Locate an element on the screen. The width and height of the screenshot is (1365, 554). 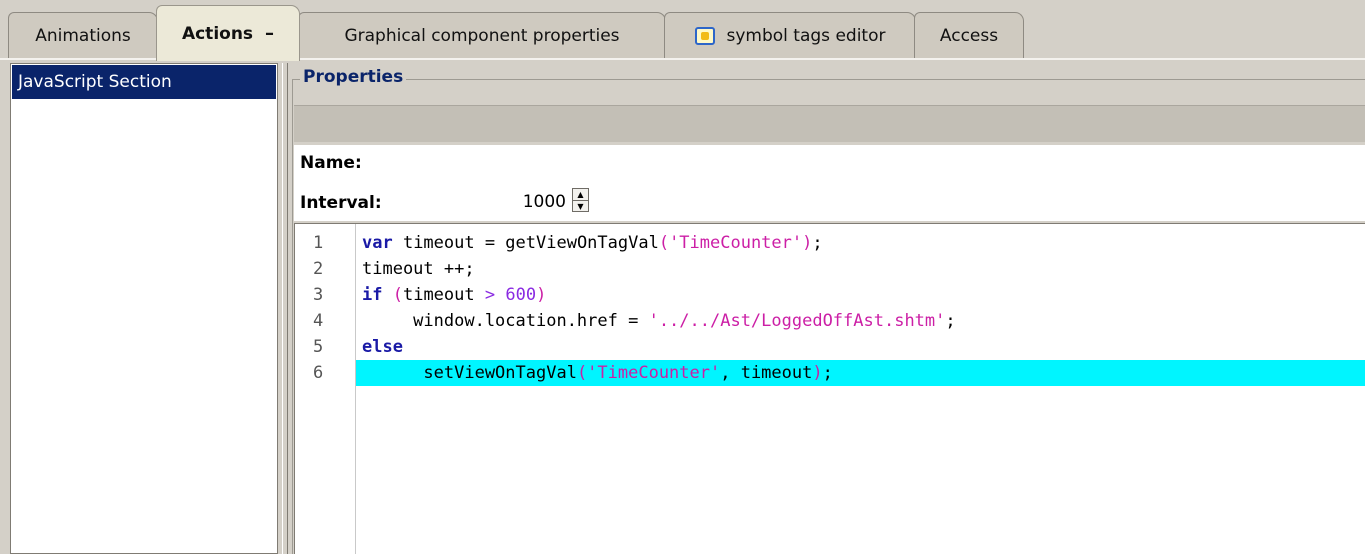
code-token: if is located at coordinates (372, 295).